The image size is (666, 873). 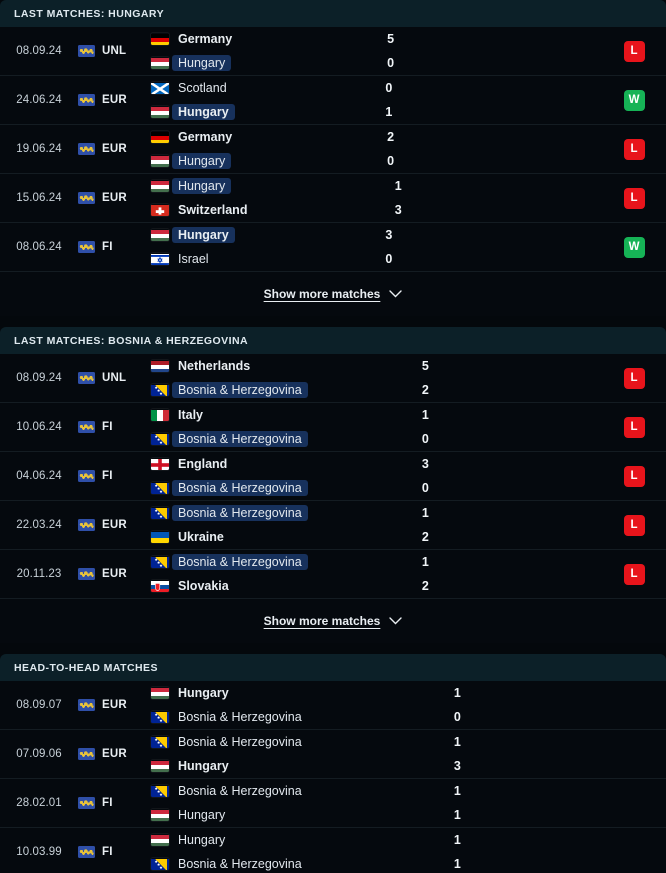 I want to click on match-row: 24.06.24 EUR Scotland Hungary 0 1 W, so click(x=333, y=100).